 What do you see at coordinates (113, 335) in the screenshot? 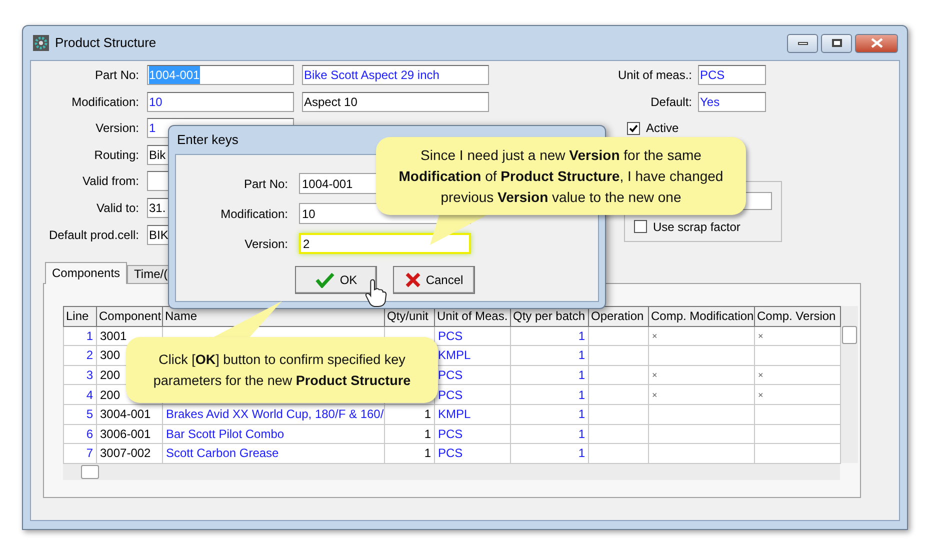
I see `table-cell: 3001` at bounding box center [113, 335].